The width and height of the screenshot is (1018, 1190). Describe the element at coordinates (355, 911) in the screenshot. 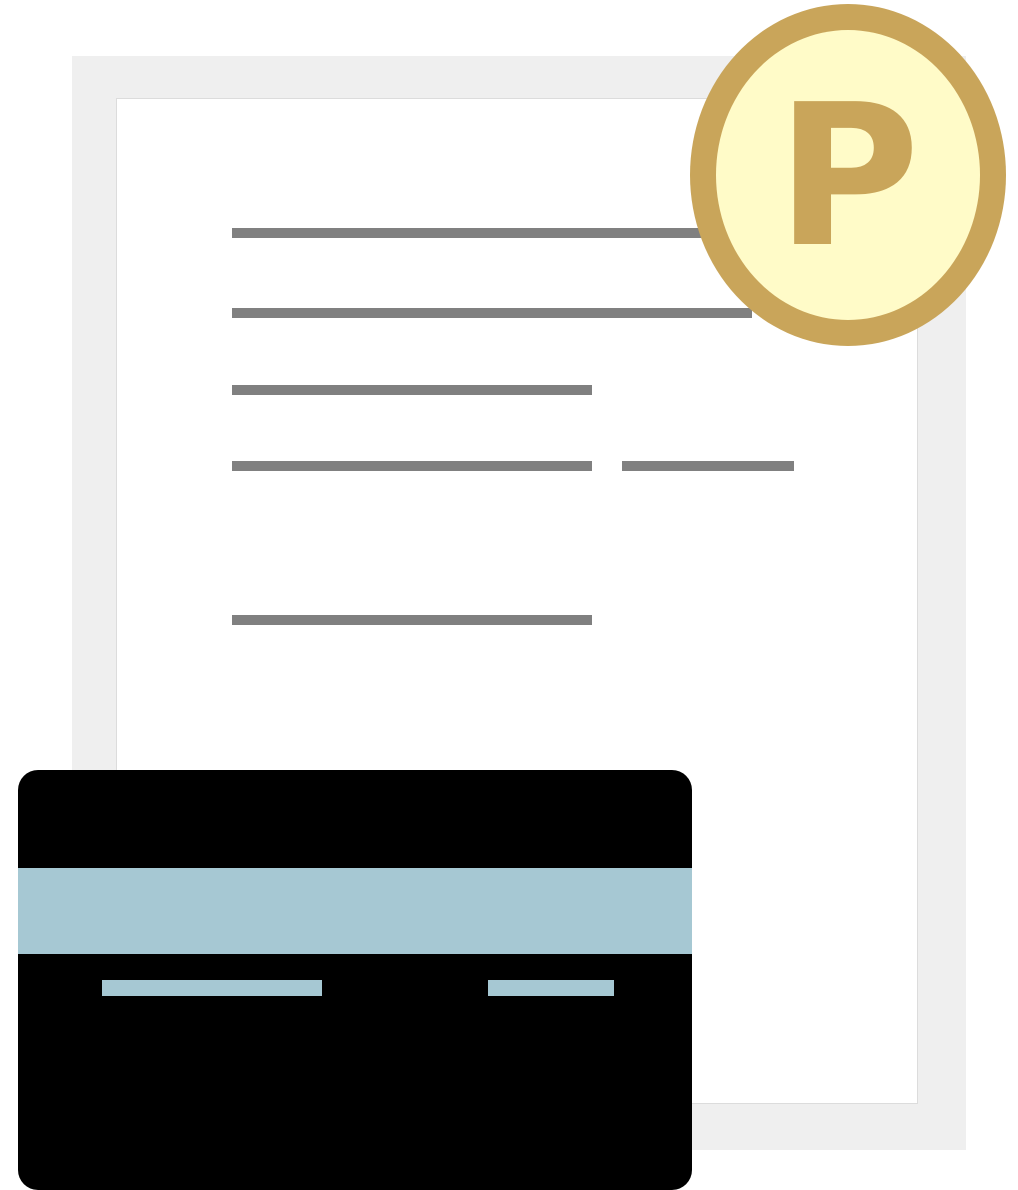

I see `card-magnetic-stripe` at that location.